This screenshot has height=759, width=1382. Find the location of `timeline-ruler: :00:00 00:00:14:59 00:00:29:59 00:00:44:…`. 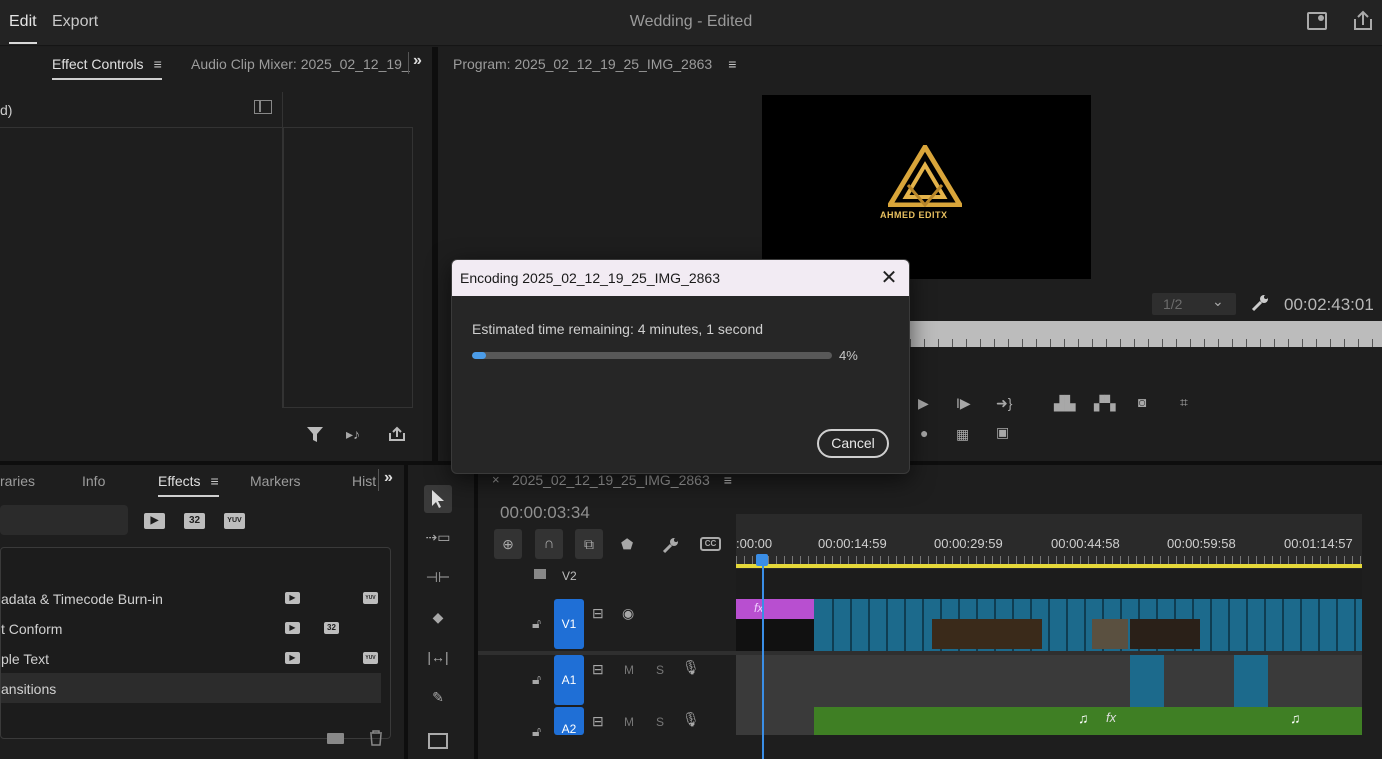

timeline-ruler: :00:00 00:00:14:59 00:00:29:59 00:00:44:… is located at coordinates (1049, 541).